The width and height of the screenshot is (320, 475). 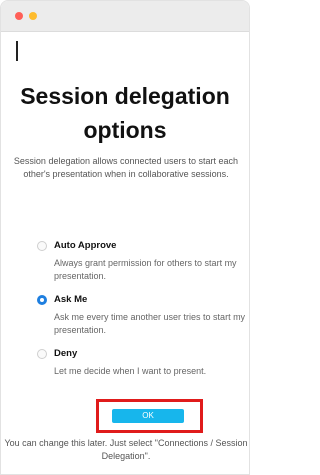 What do you see at coordinates (19, 16) in the screenshot?
I see `close-window-button` at bounding box center [19, 16].